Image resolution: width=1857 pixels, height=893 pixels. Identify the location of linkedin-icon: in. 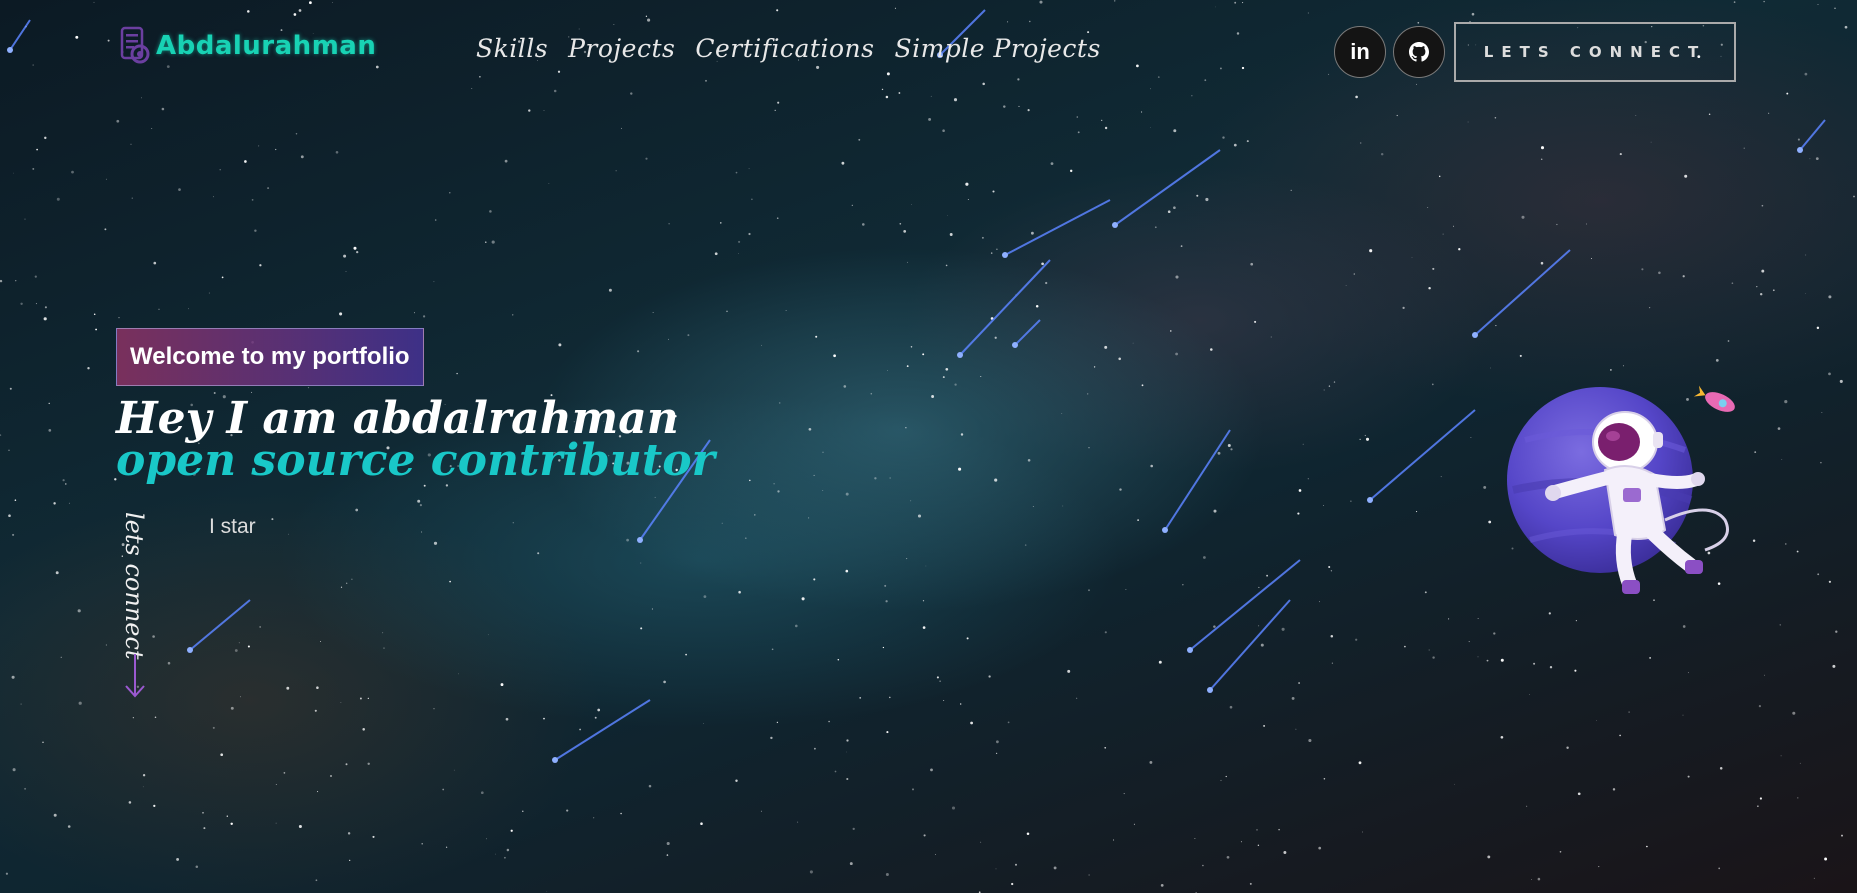
(1360, 51).